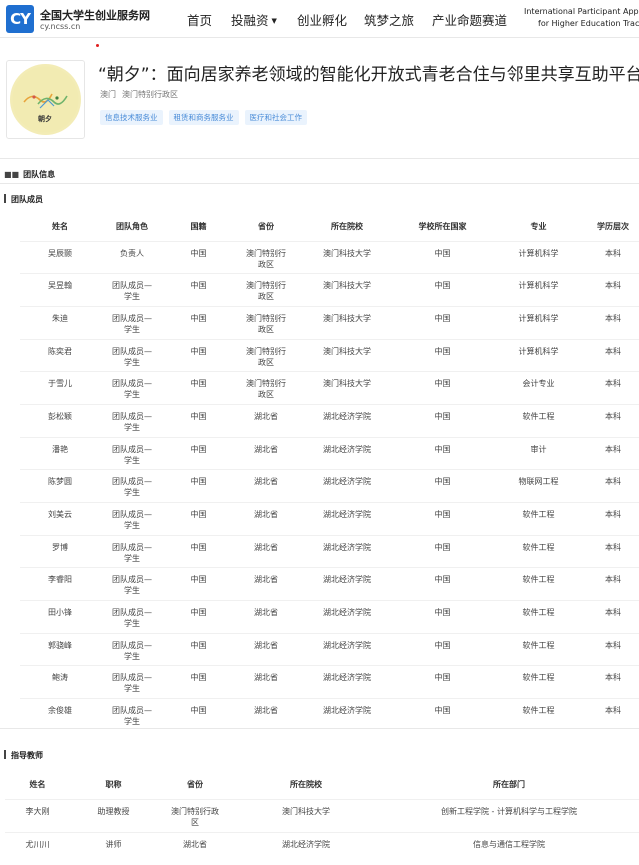  I want to click on table-cell: 郭骁峰, so click(60, 649).